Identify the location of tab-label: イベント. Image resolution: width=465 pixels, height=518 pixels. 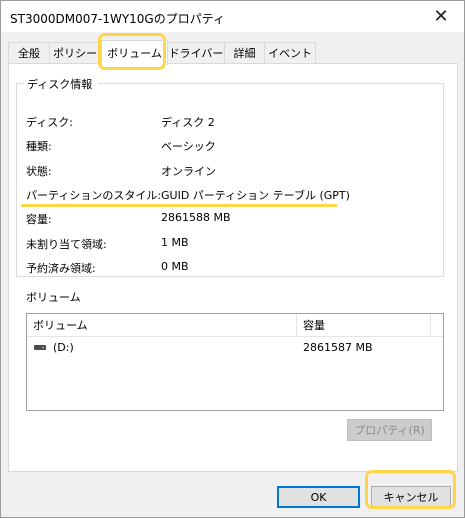
(290, 53).